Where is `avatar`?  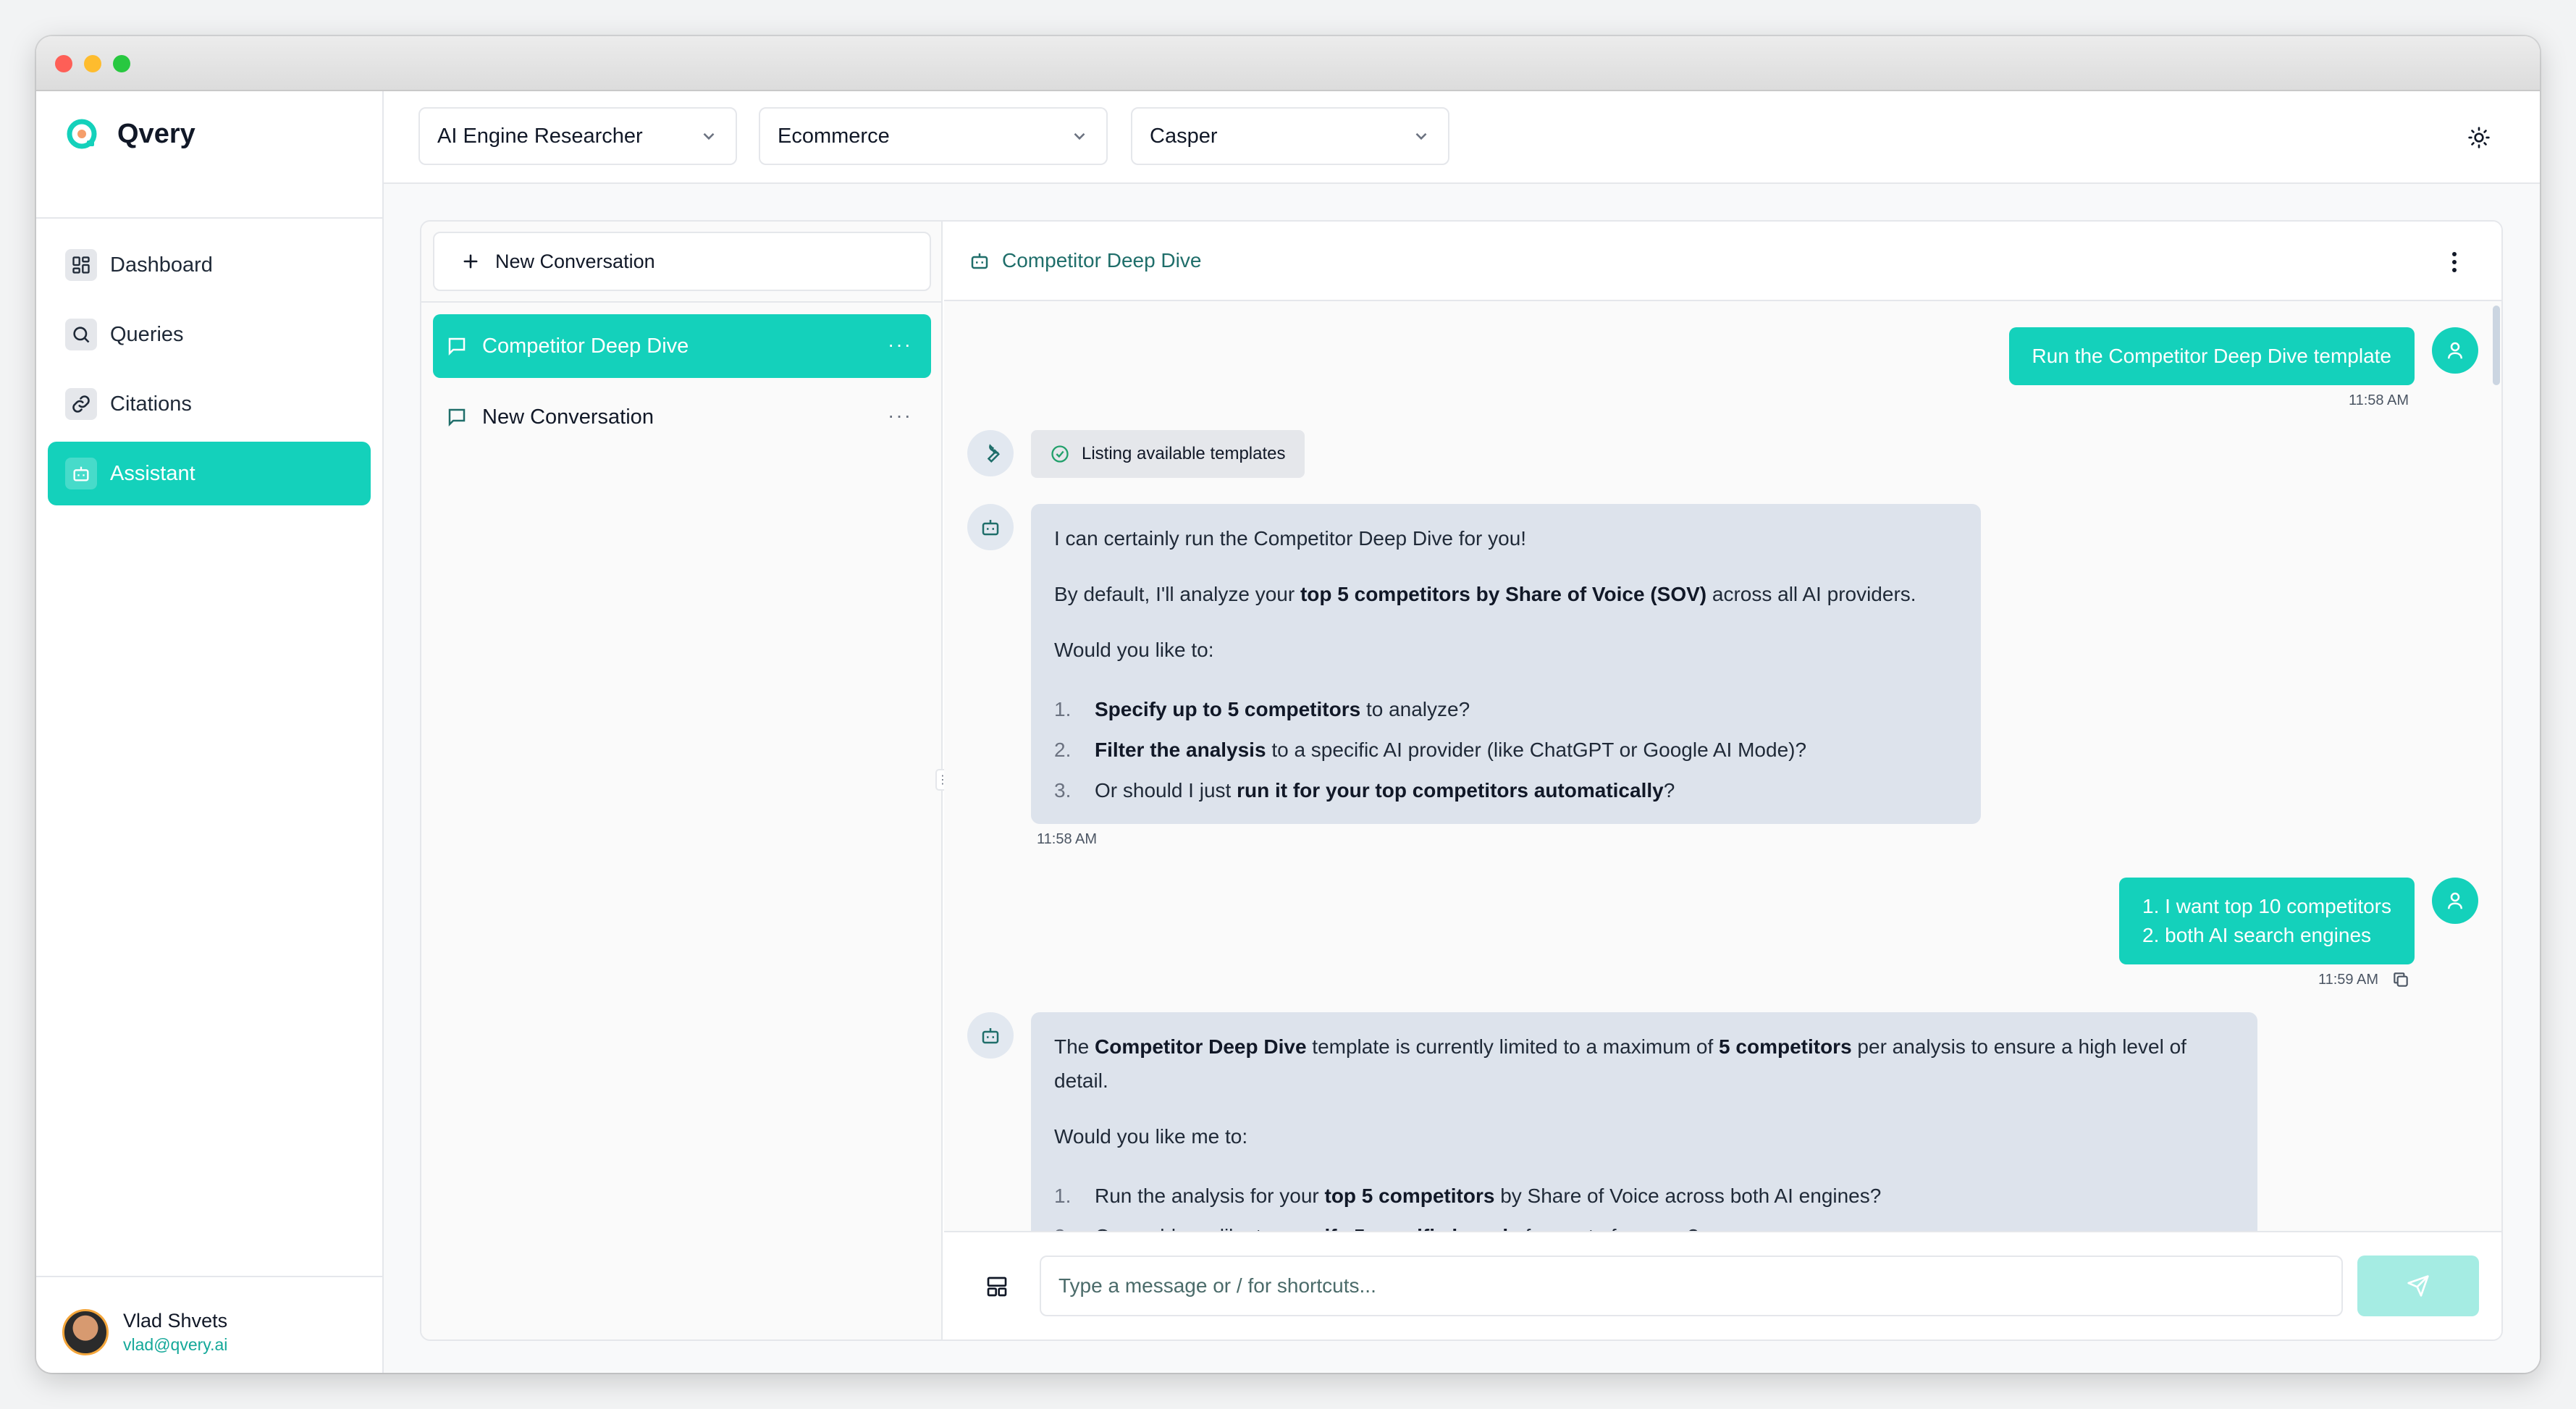 avatar is located at coordinates (85, 1332).